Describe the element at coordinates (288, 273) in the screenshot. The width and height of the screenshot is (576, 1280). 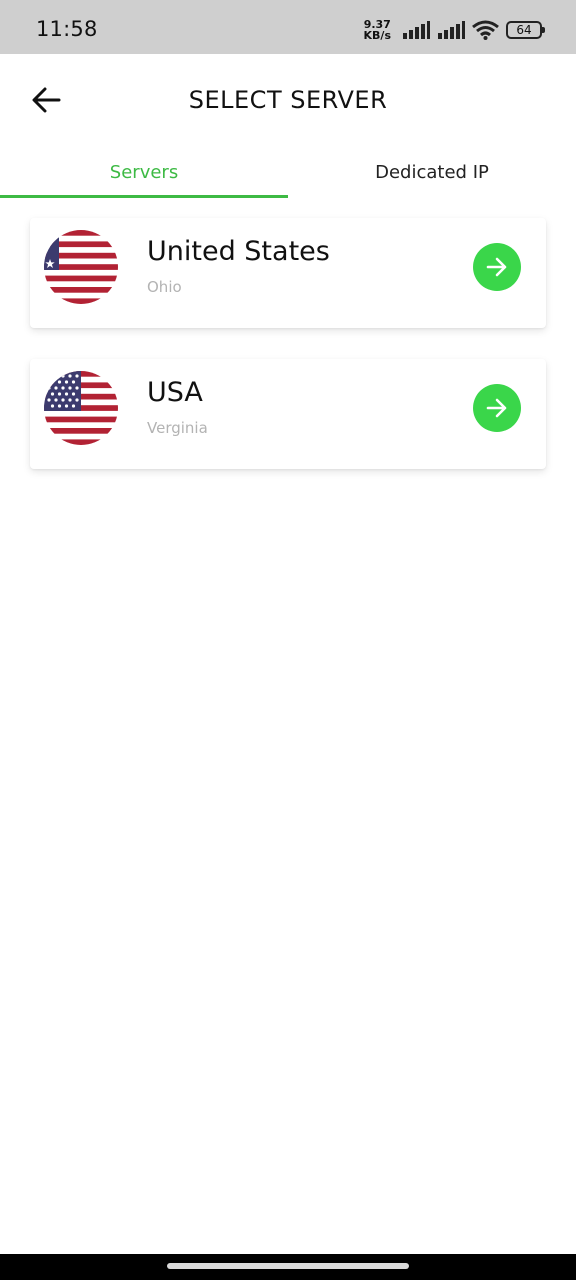
I see `server-card: United States Ohio` at that location.